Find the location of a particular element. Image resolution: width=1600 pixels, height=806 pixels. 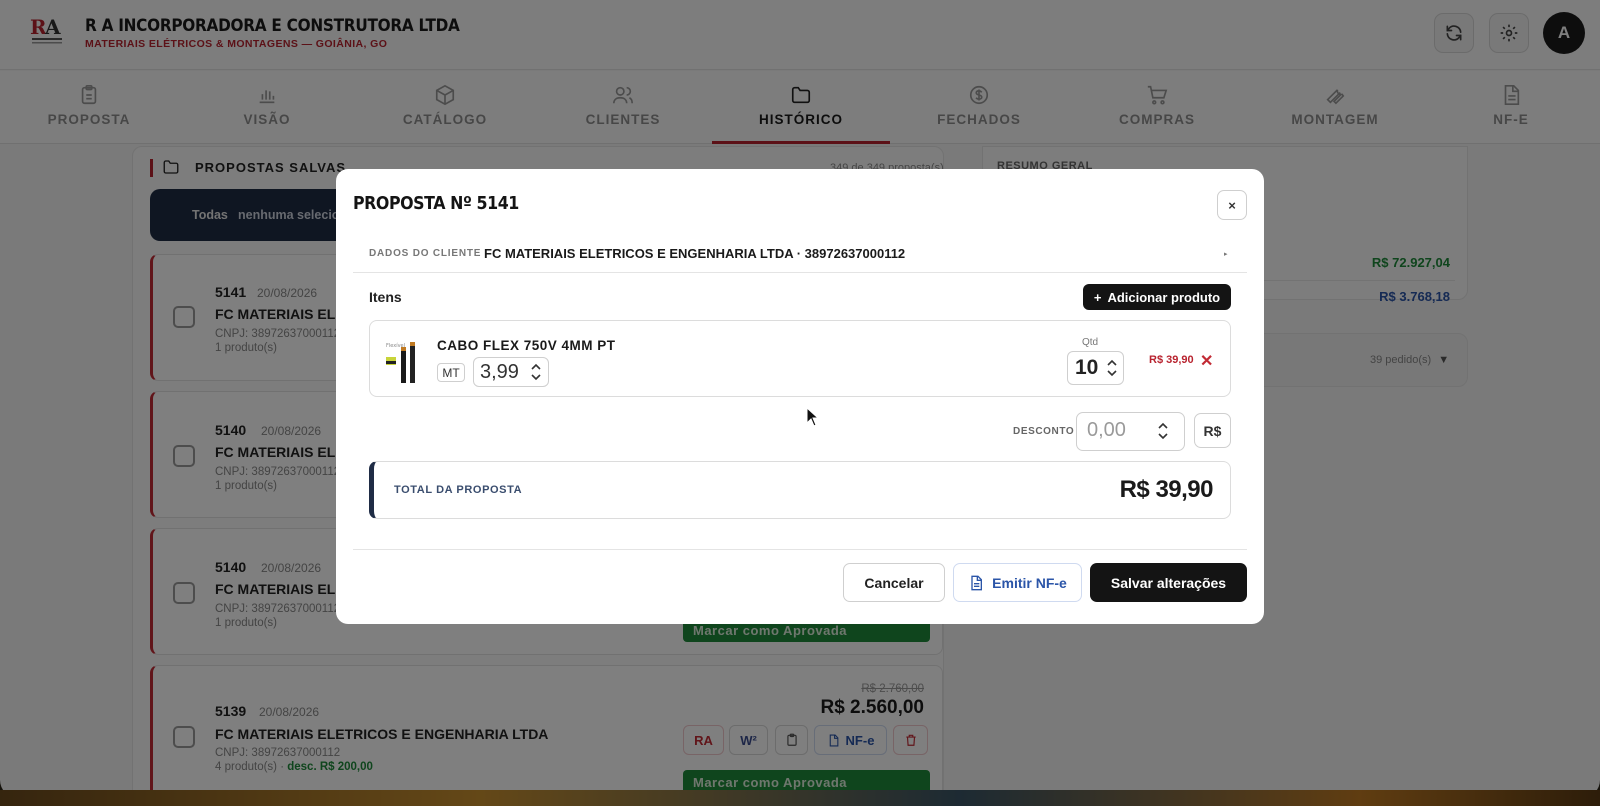

plus-icon: + is located at coordinates (1097, 297).